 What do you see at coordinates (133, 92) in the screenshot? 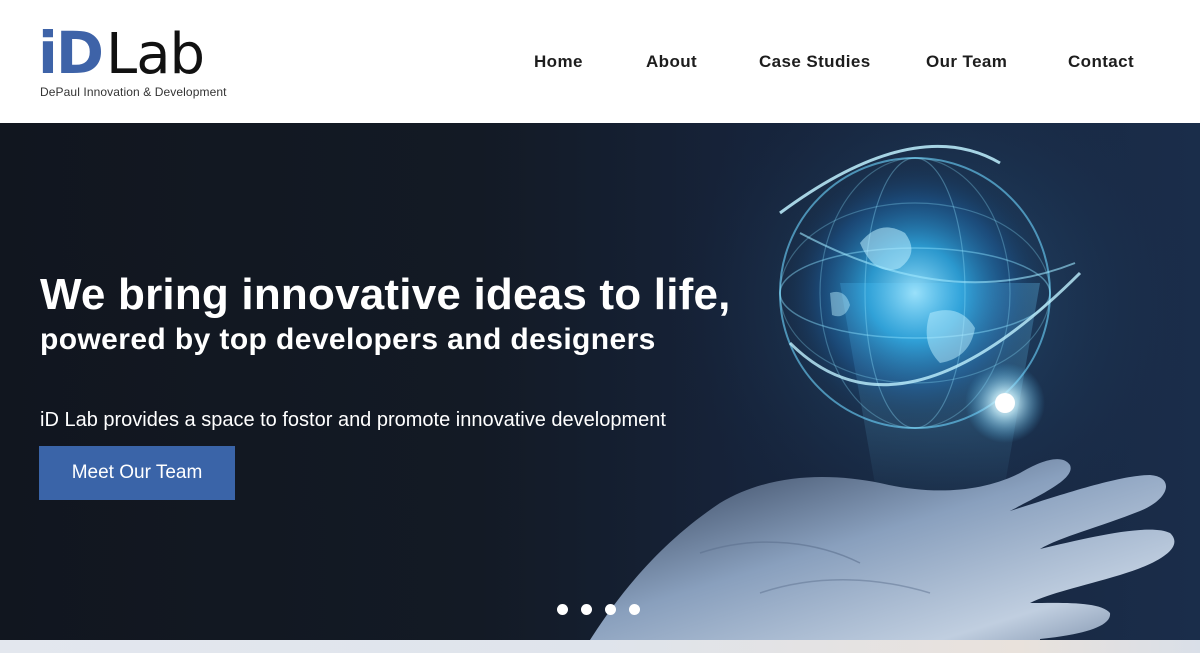
I see `logo-tagline: DePaul Innovation & Development` at bounding box center [133, 92].